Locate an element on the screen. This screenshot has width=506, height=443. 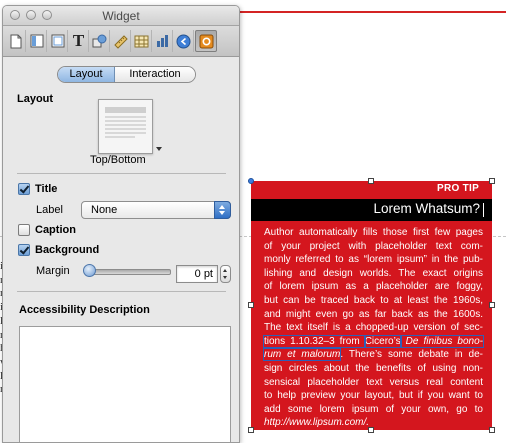
window-title: Widget is located at coordinates (121, 16).